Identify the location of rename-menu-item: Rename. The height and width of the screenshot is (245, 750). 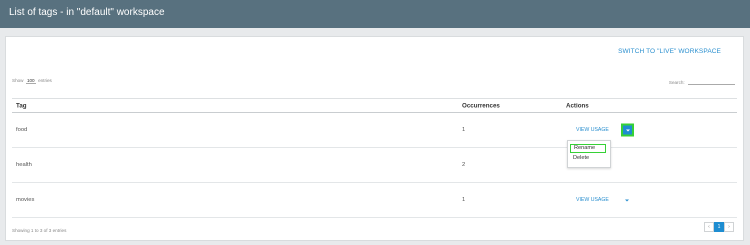
(588, 148).